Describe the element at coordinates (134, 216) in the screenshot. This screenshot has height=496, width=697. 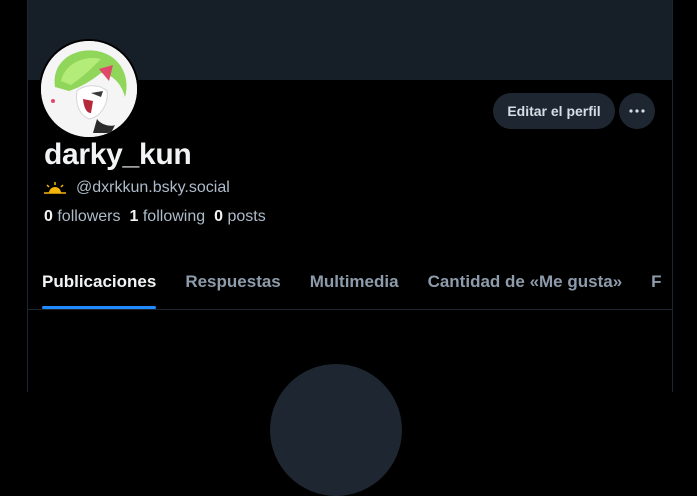
I see `following-count: 1` at that location.